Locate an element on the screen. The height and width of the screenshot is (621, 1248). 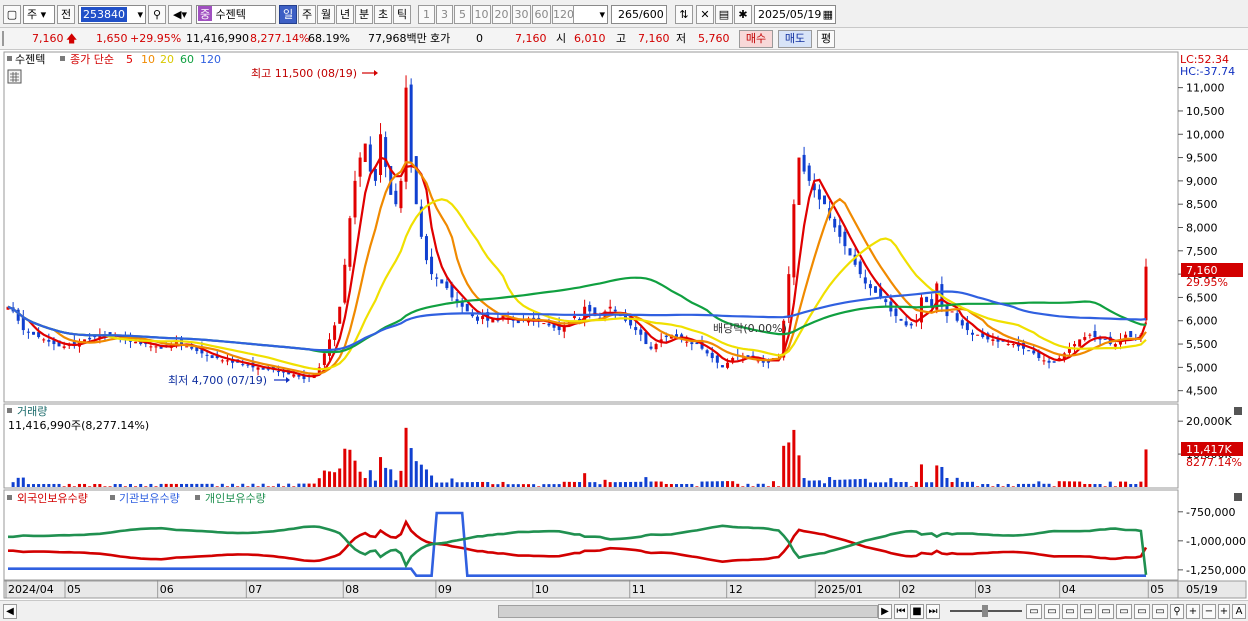
page-left-icon: ⏮ is located at coordinates (901, 611).